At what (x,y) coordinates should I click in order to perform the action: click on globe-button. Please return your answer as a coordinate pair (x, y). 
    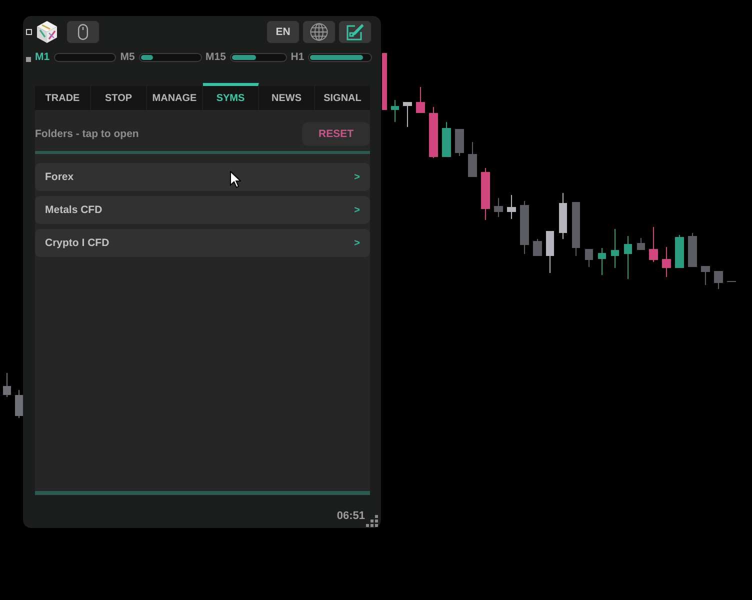
    Looking at the image, I should click on (319, 32).